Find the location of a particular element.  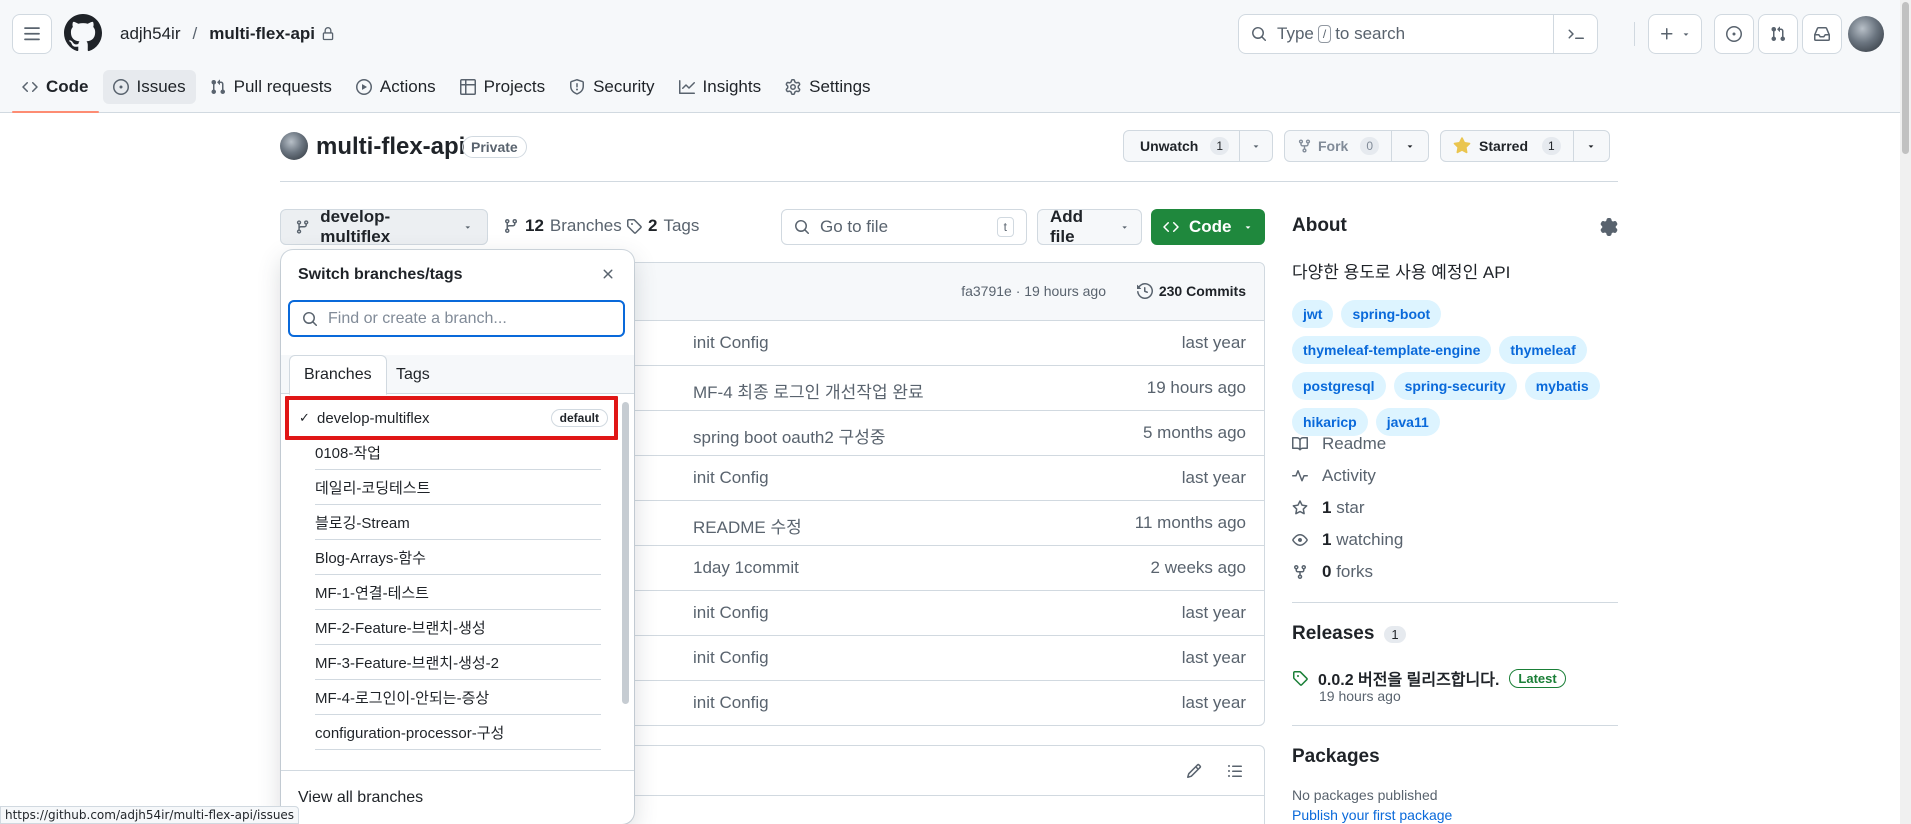

releases-heading: Releases 1 is located at coordinates (1349, 634).